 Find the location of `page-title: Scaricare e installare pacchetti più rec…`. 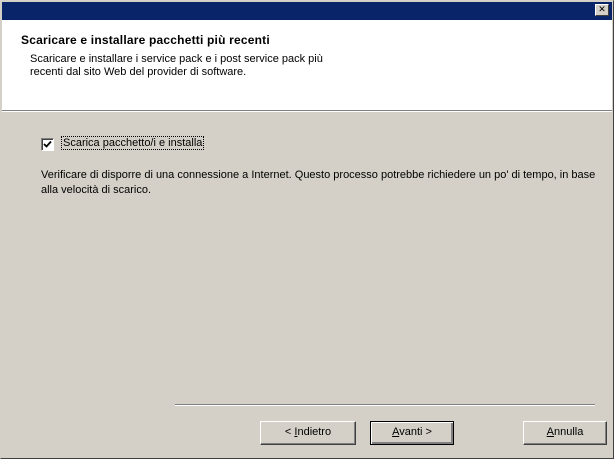

page-title: Scaricare e installare pacchetti più rec… is located at coordinates (145, 40).